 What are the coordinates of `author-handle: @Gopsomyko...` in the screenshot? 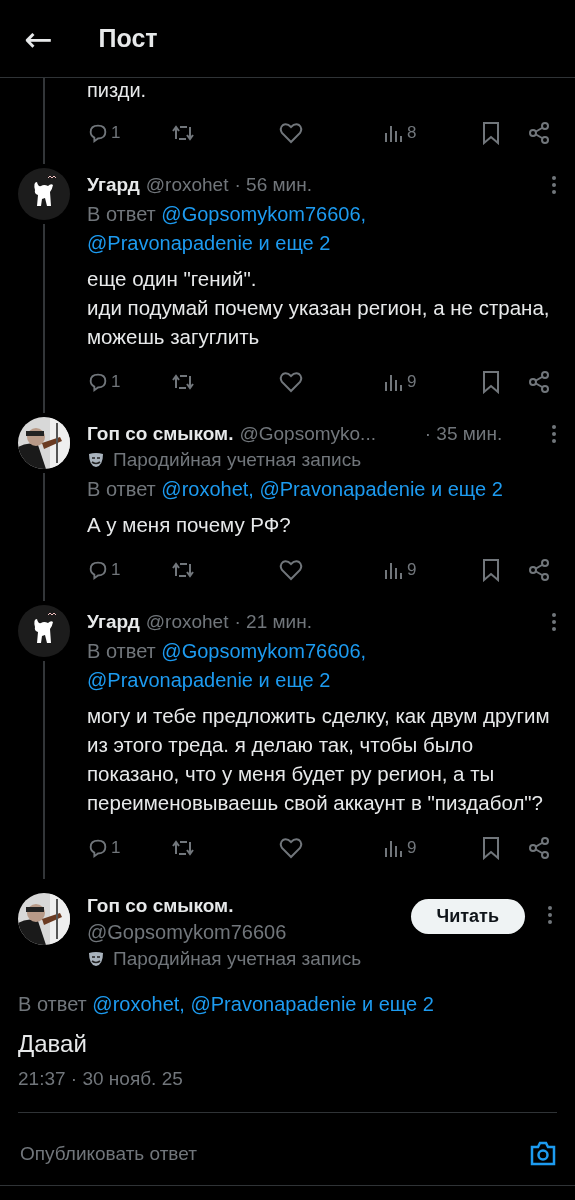 It's located at (307, 434).